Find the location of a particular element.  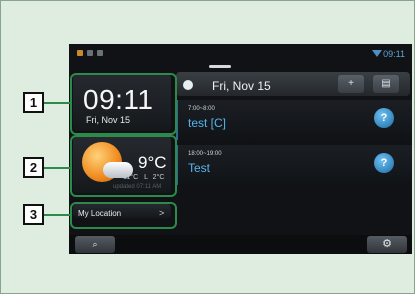

calendar-app-button: ▤ is located at coordinates (386, 84).